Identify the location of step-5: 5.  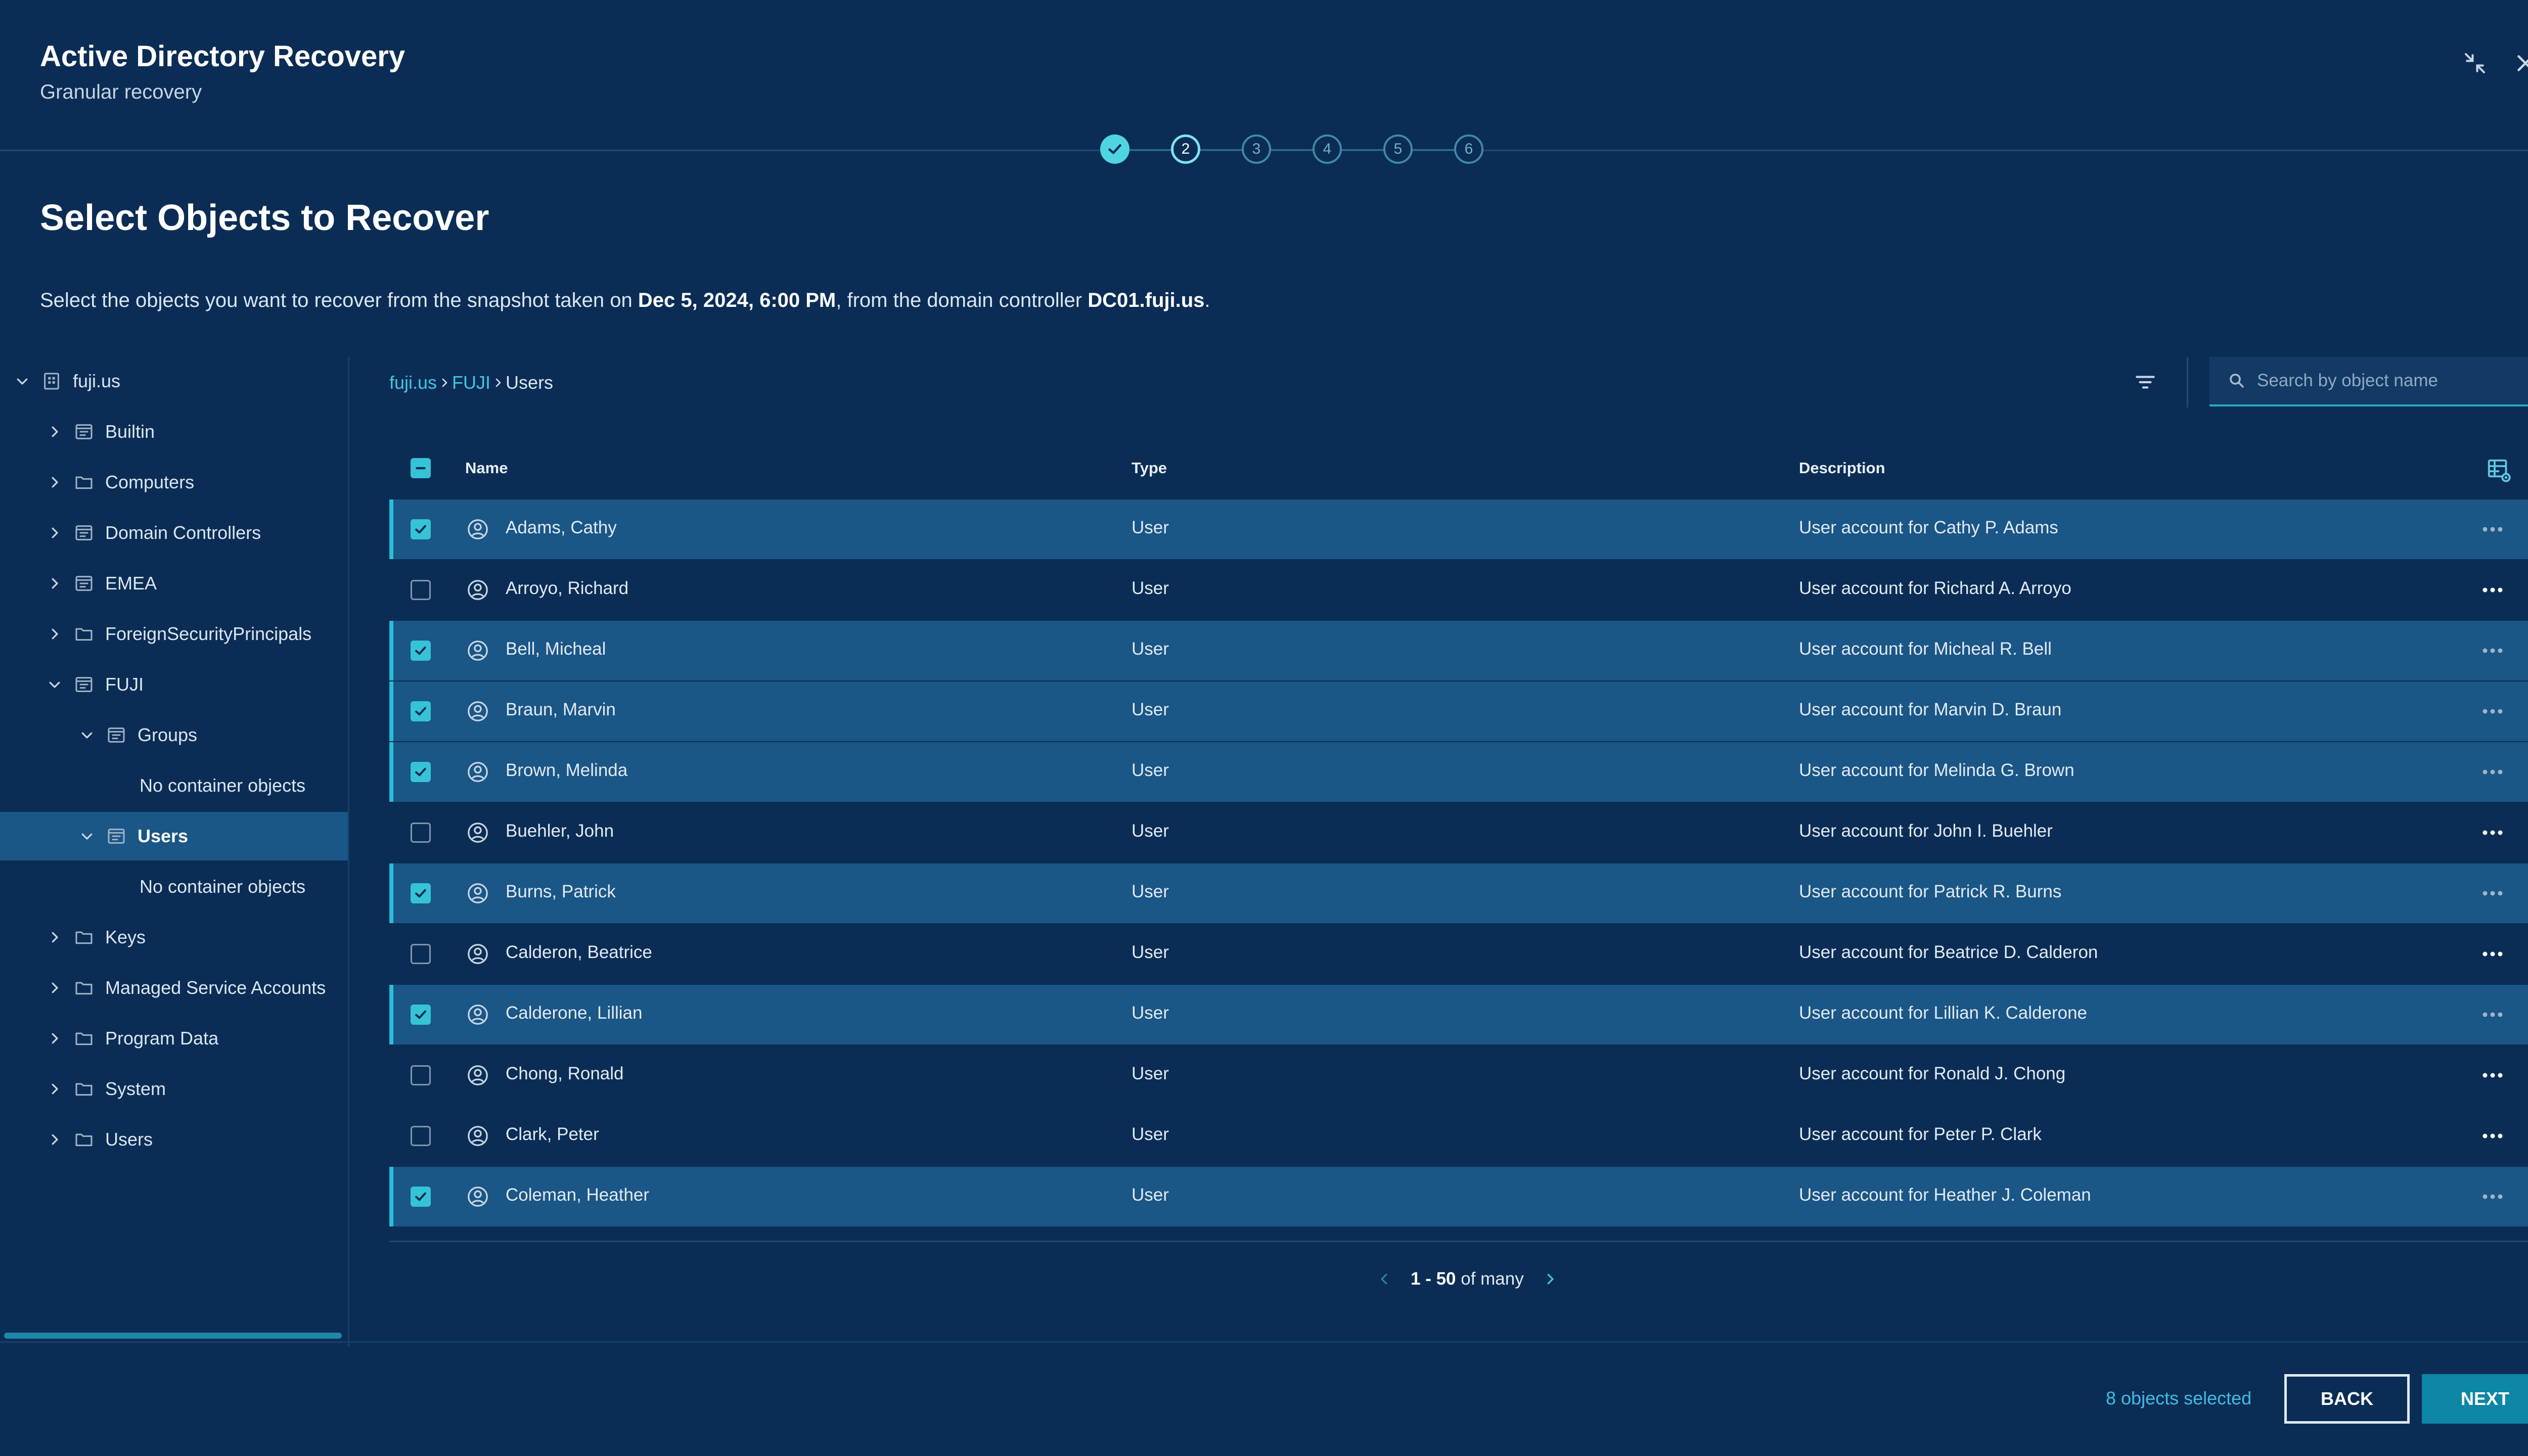
(1398, 149).